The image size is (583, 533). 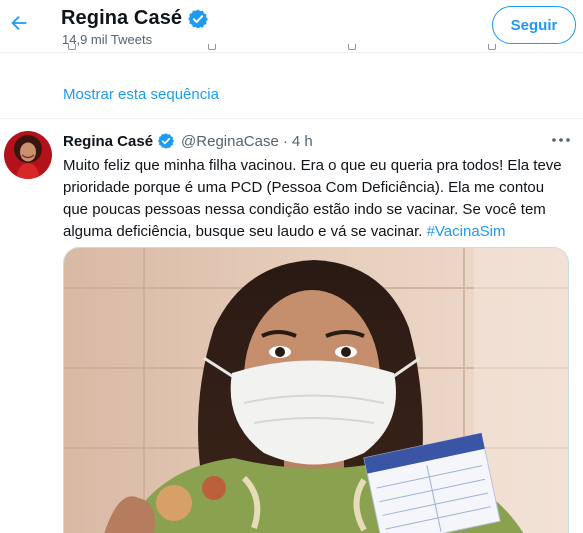 I want to click on arrow-left-icon, so click(x=19, y=23).